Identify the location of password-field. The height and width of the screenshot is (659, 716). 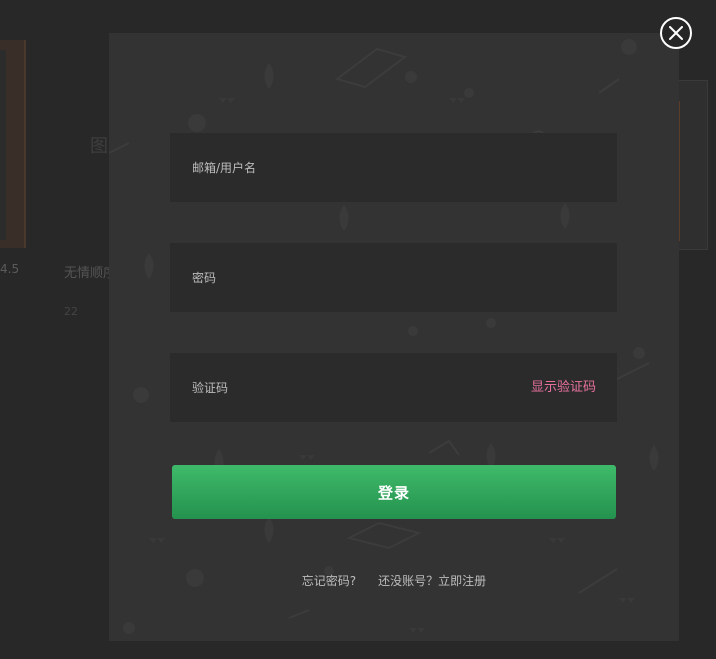
(393, 277).